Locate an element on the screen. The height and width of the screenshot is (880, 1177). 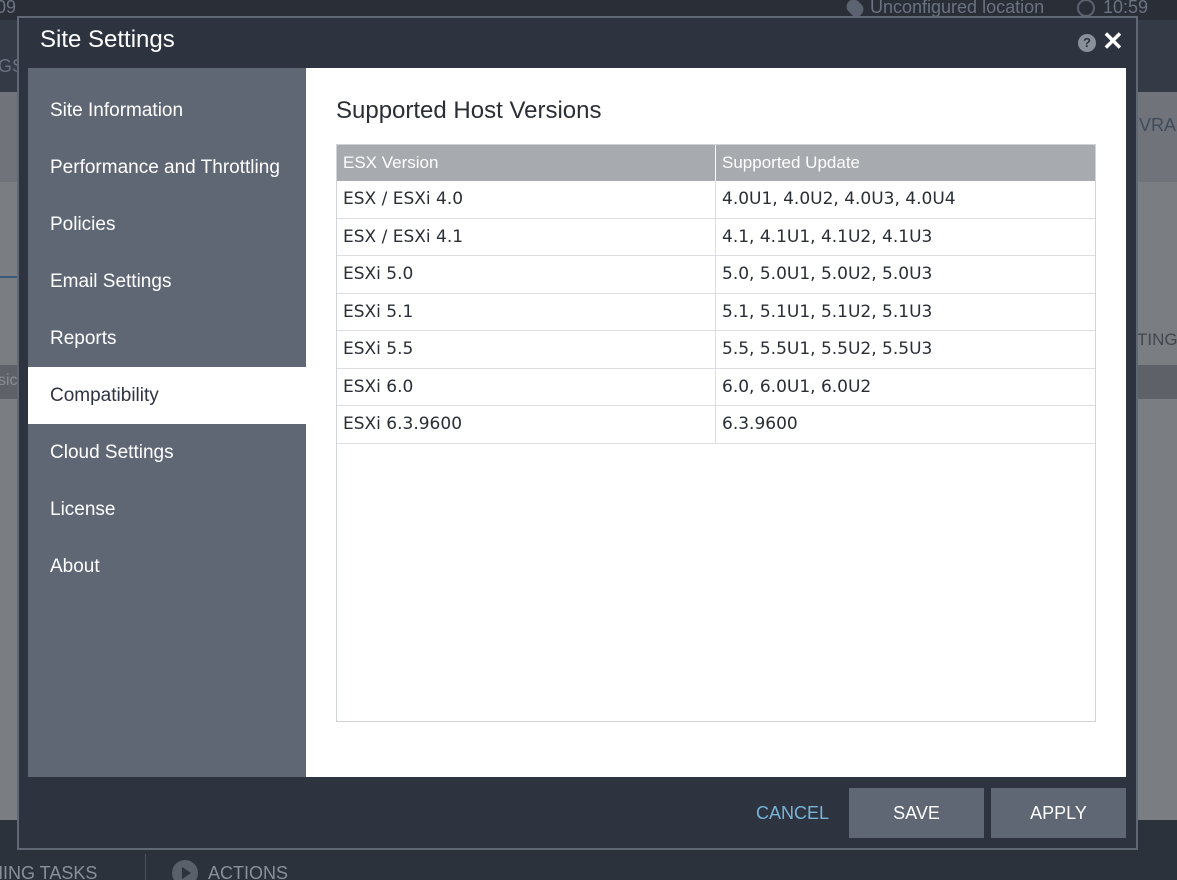
app-settings-fragment: TINGS is located at coordinates (1157, 339).